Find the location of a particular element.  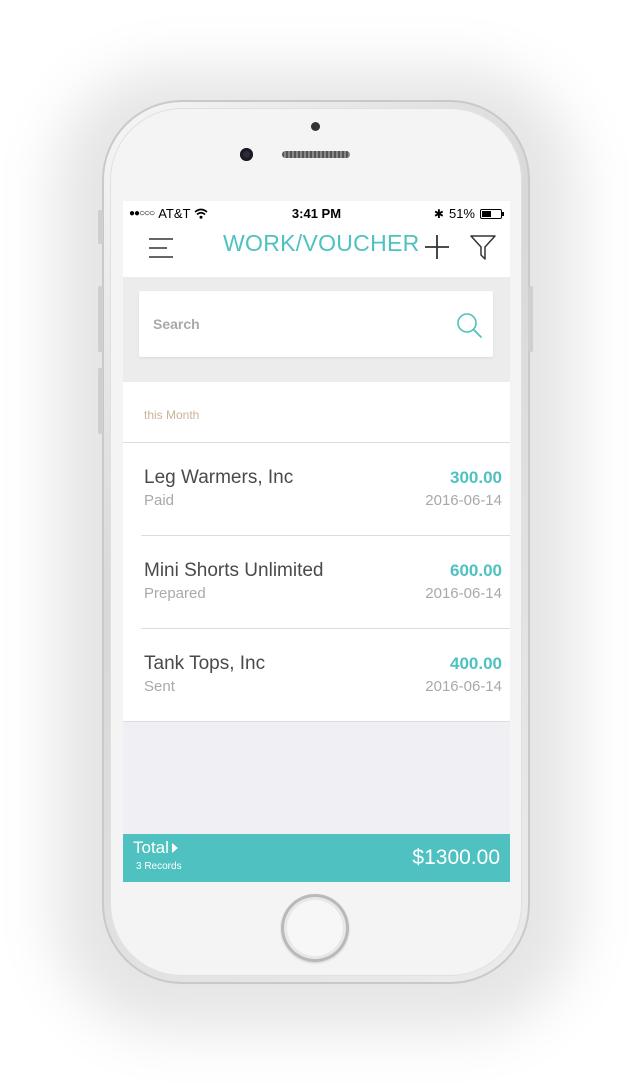

total-label-text: Total is located at coordinates (151, 847).